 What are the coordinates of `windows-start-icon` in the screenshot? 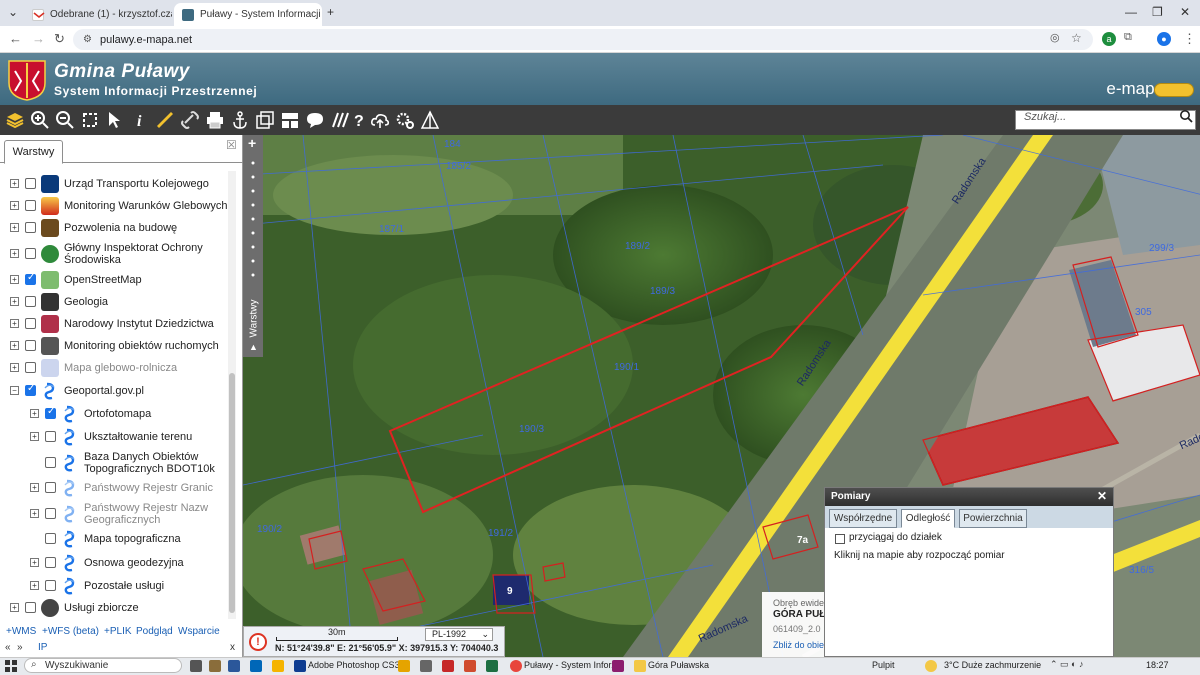 It's located at (11, 666).